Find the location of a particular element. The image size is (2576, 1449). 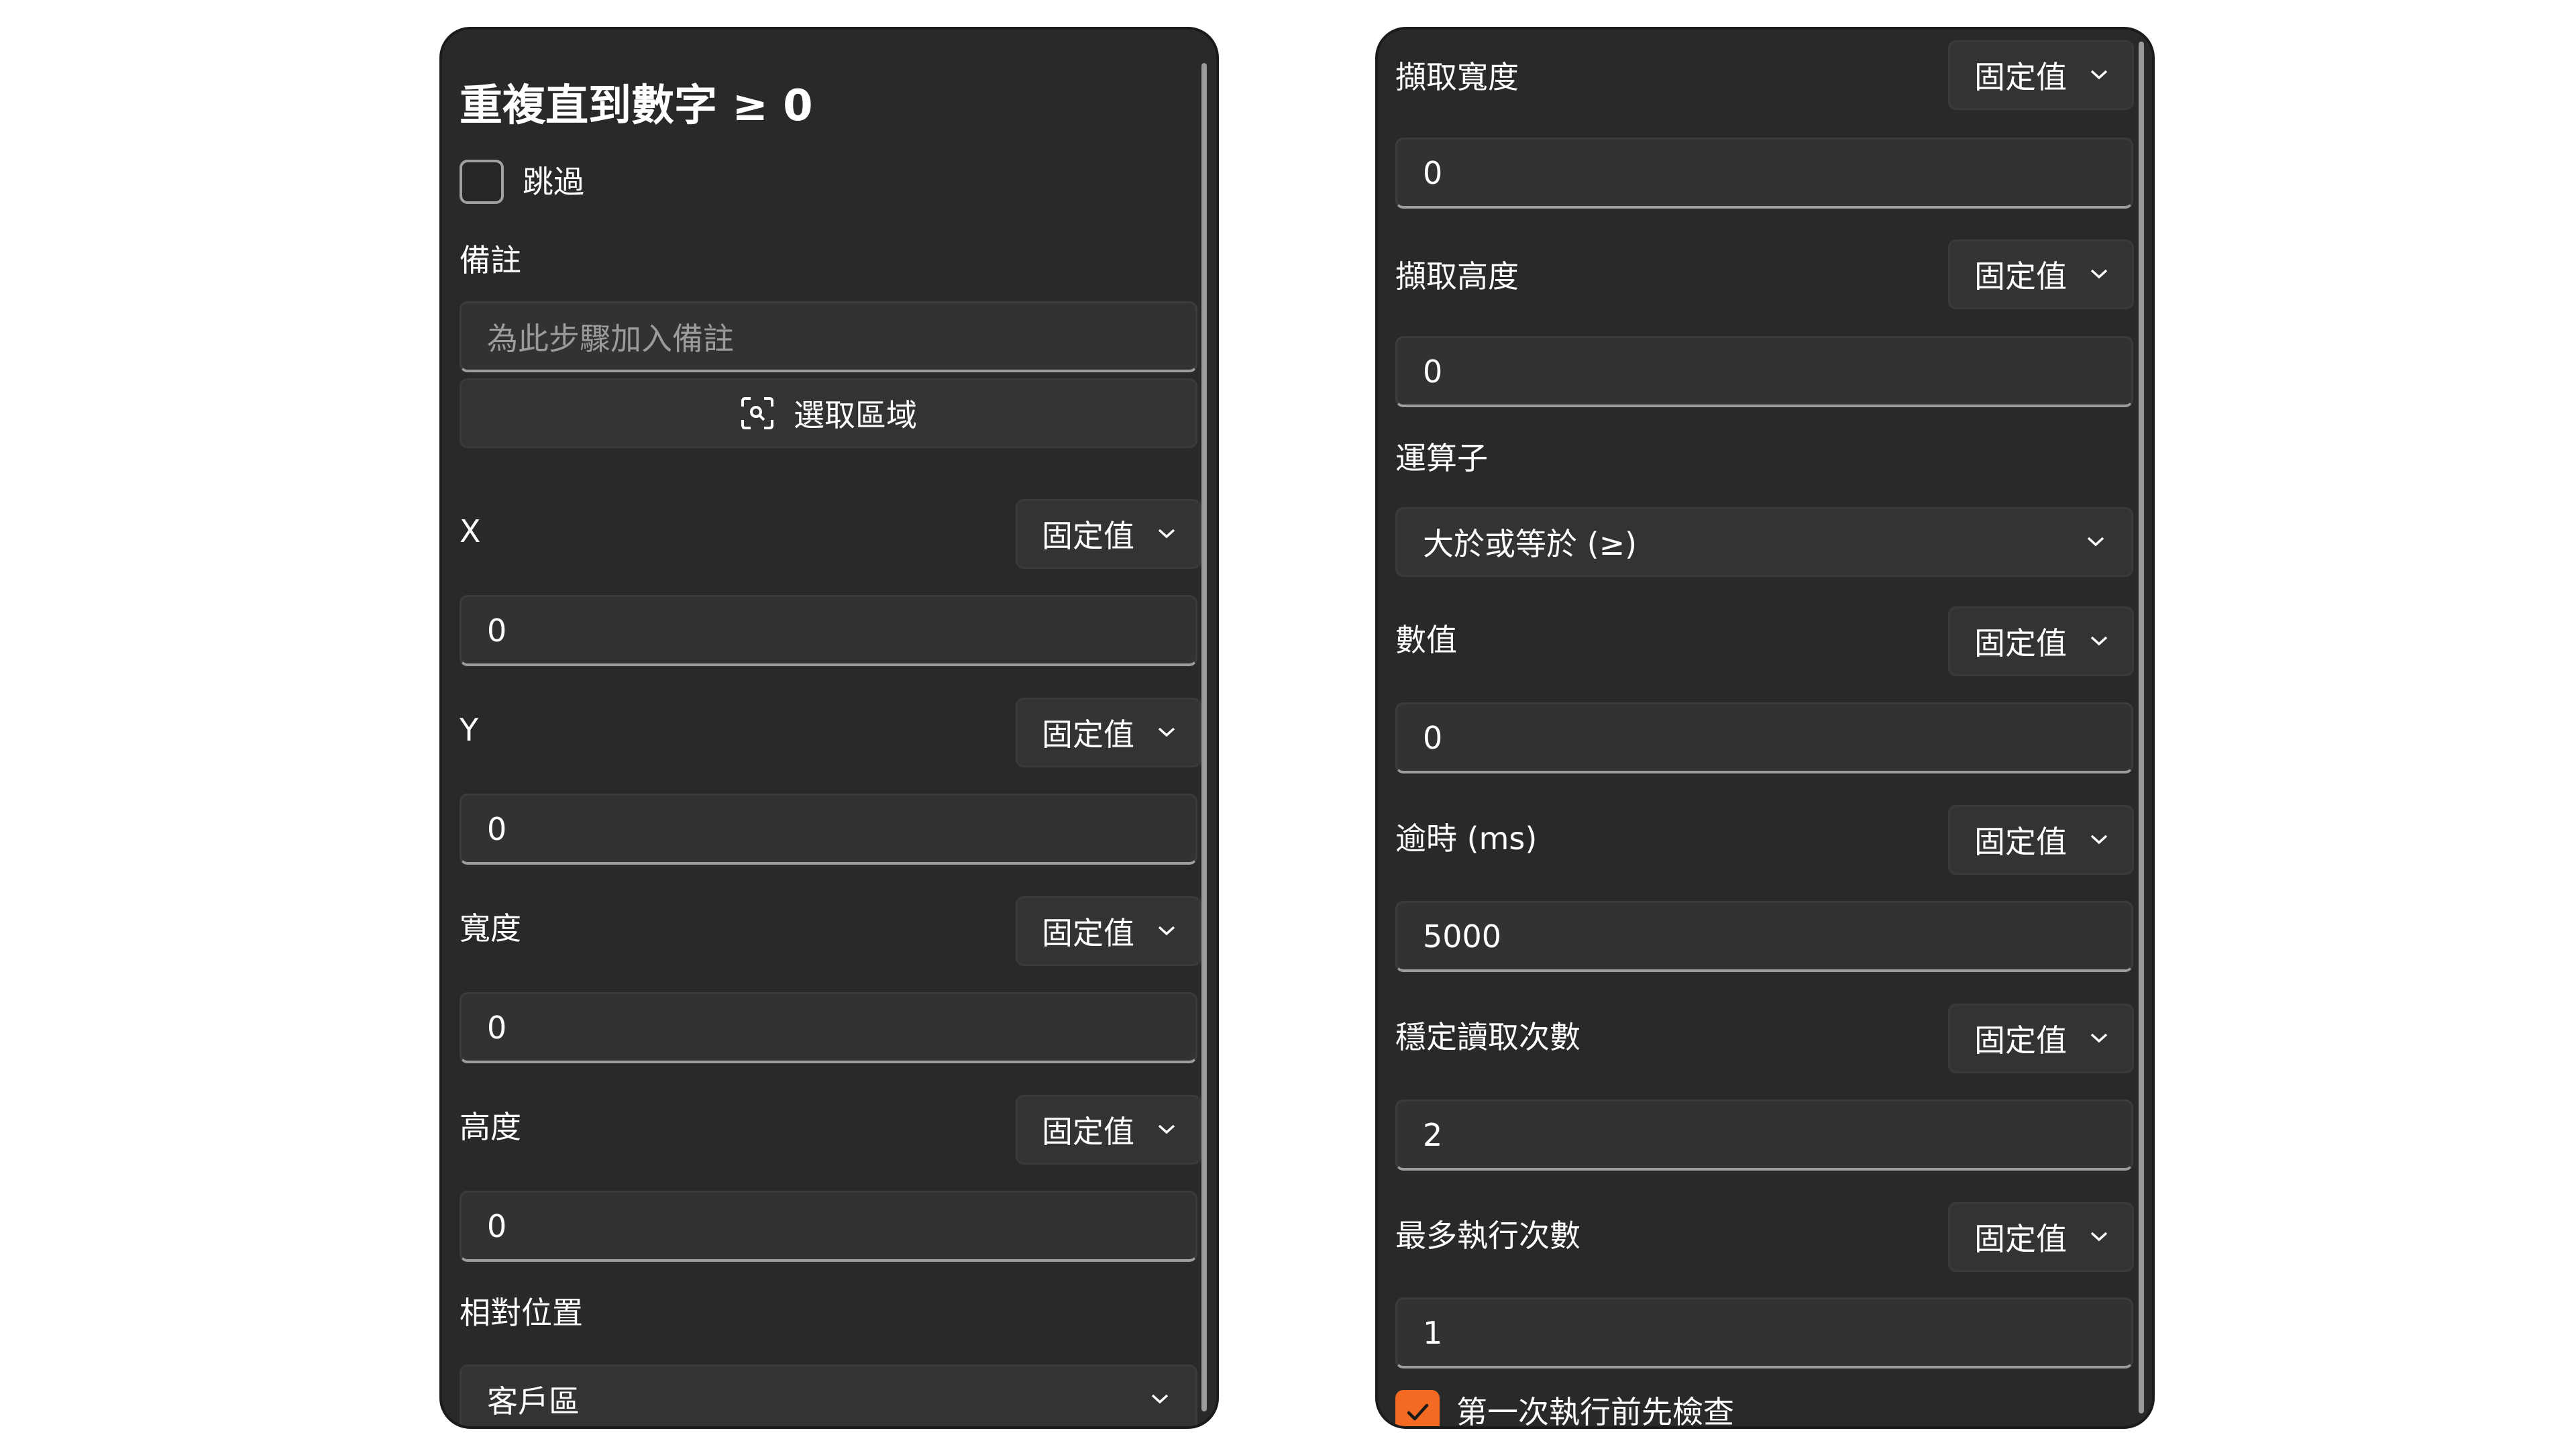

field-label-width: 寬度 is located at coordinates (490, 928).